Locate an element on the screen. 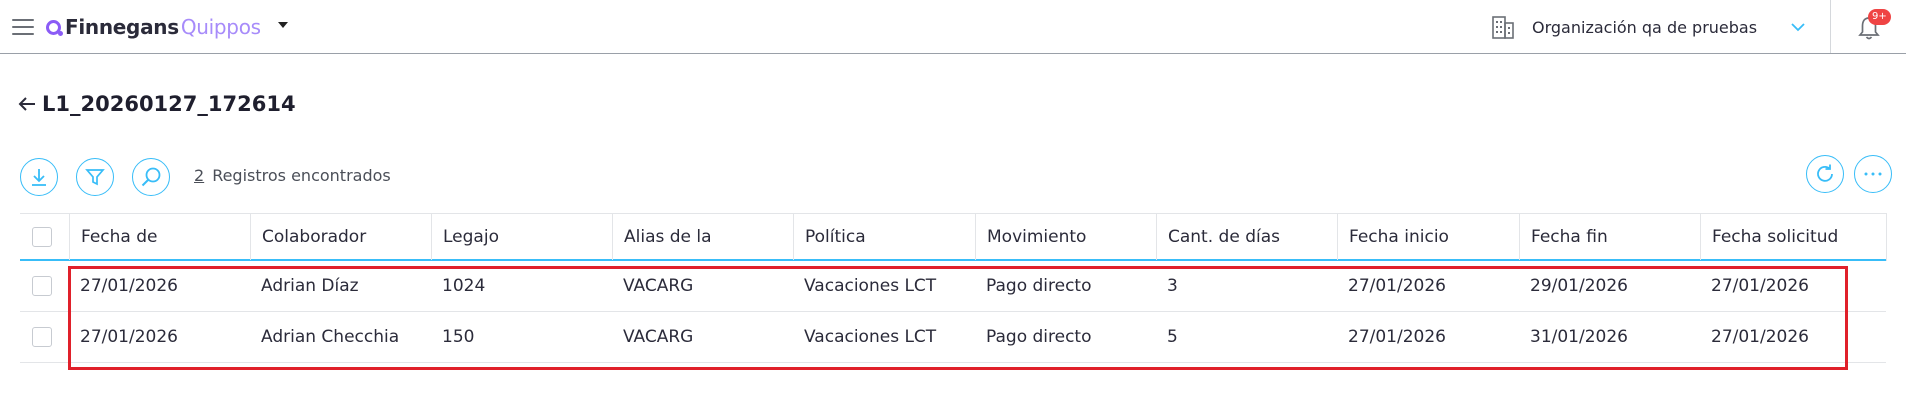 This screenshot has height=419, width=1906. download-icon is located at coordinates (39, 177).